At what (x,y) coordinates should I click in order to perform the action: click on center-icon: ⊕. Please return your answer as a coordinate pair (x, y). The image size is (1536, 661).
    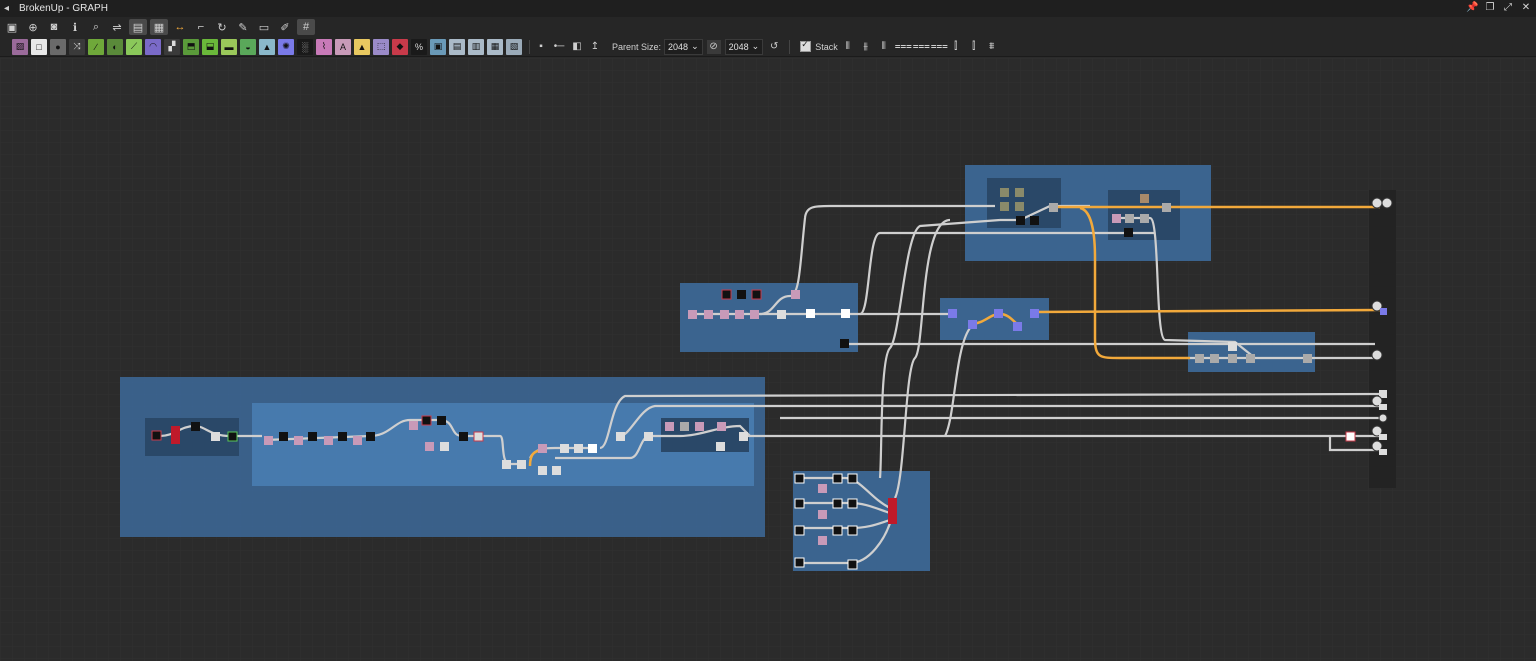
    Looking at the image, I should click on (33, 27).